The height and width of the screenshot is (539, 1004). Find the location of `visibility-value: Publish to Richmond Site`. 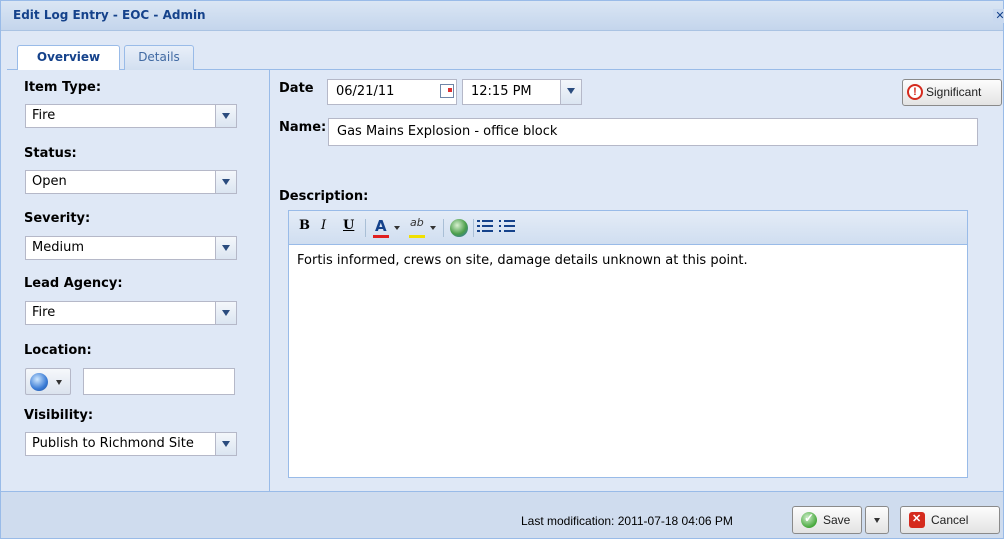

visibility-value: Publish to Richmond Site is located at coordinates (113, 443).